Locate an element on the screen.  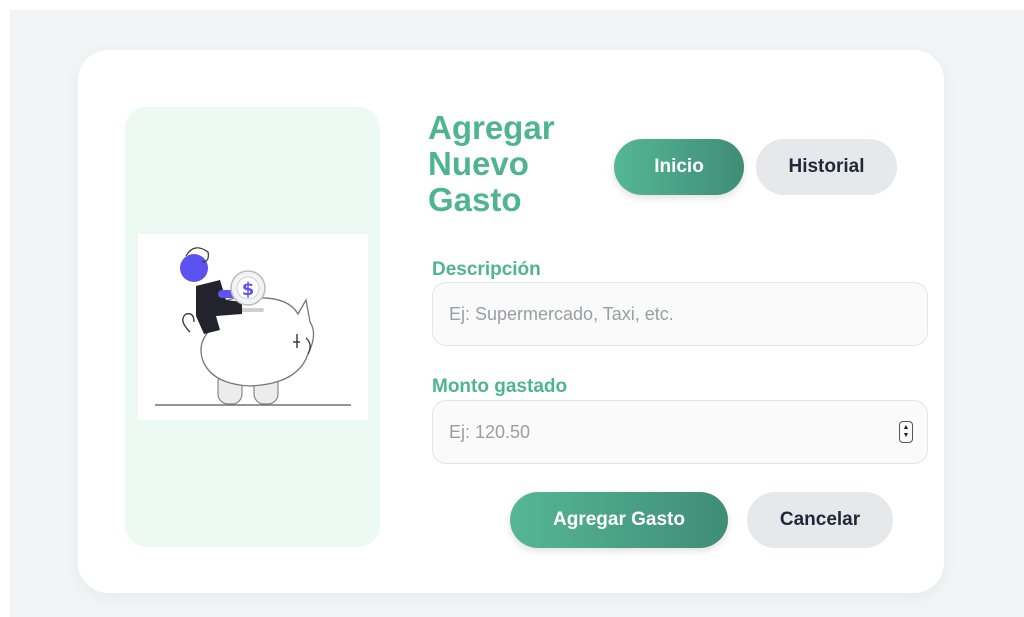
amount-field-wrapper: ▲ ▼ is located at coordinates (680, 432).